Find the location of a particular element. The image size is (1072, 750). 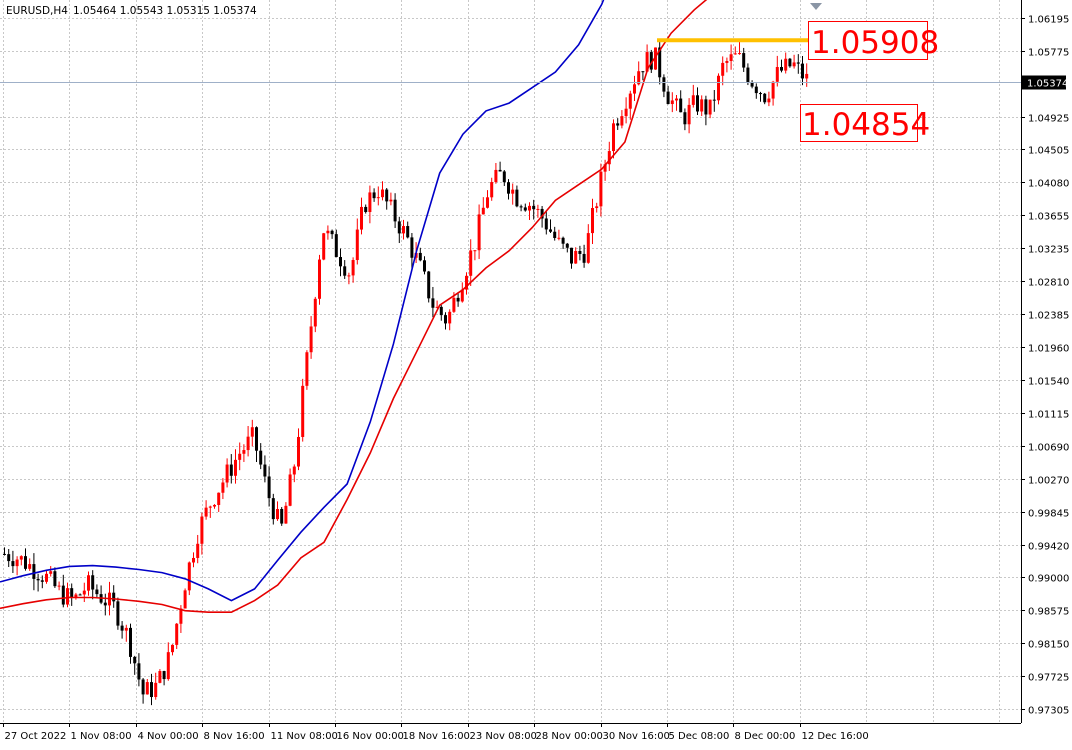

ma-price-callout: 1.04854 is located at coordinates (865, 124).